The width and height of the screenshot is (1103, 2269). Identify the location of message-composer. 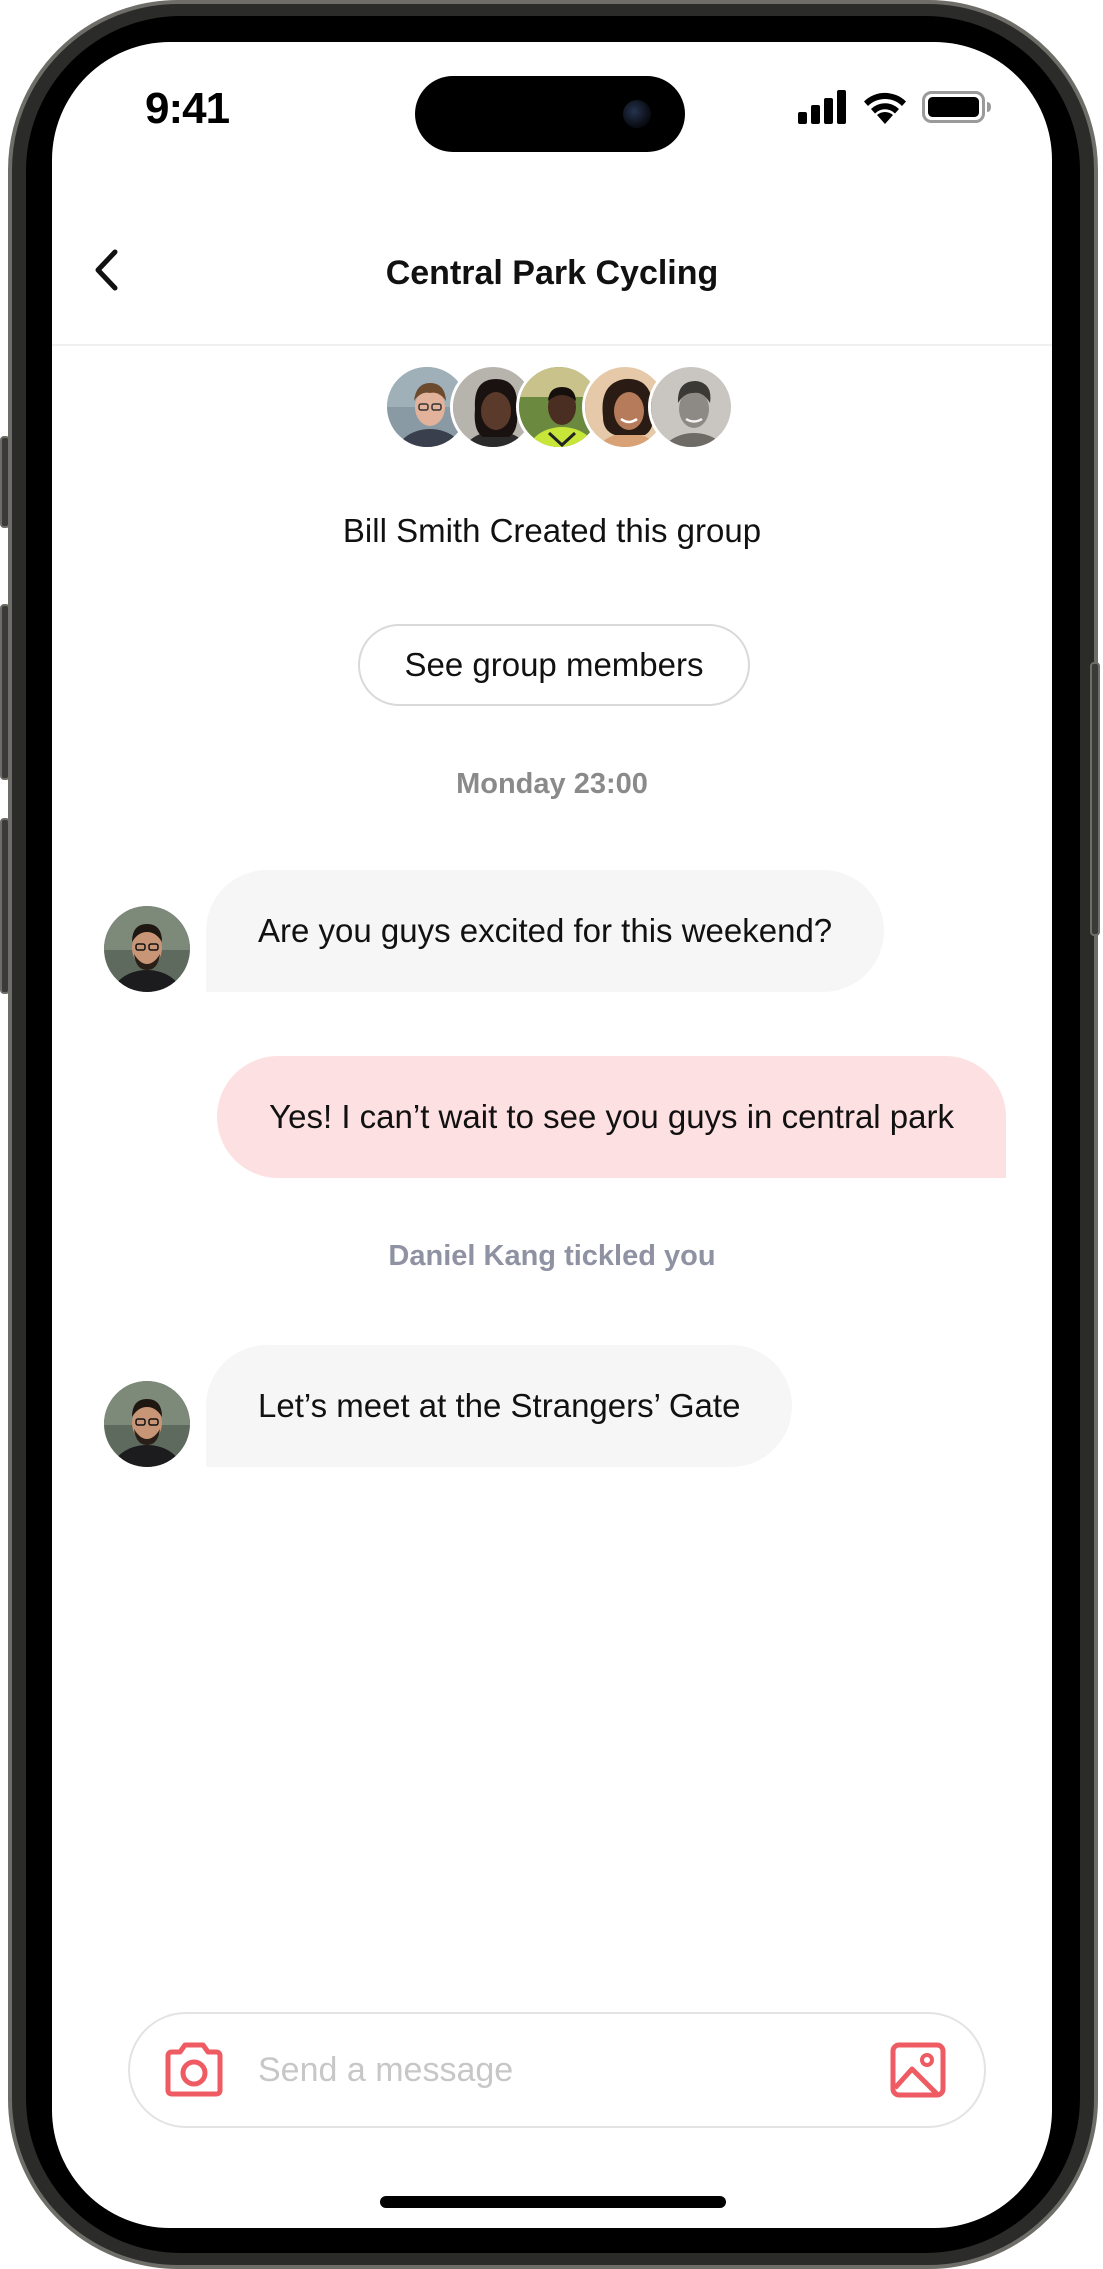
(557, 2070).